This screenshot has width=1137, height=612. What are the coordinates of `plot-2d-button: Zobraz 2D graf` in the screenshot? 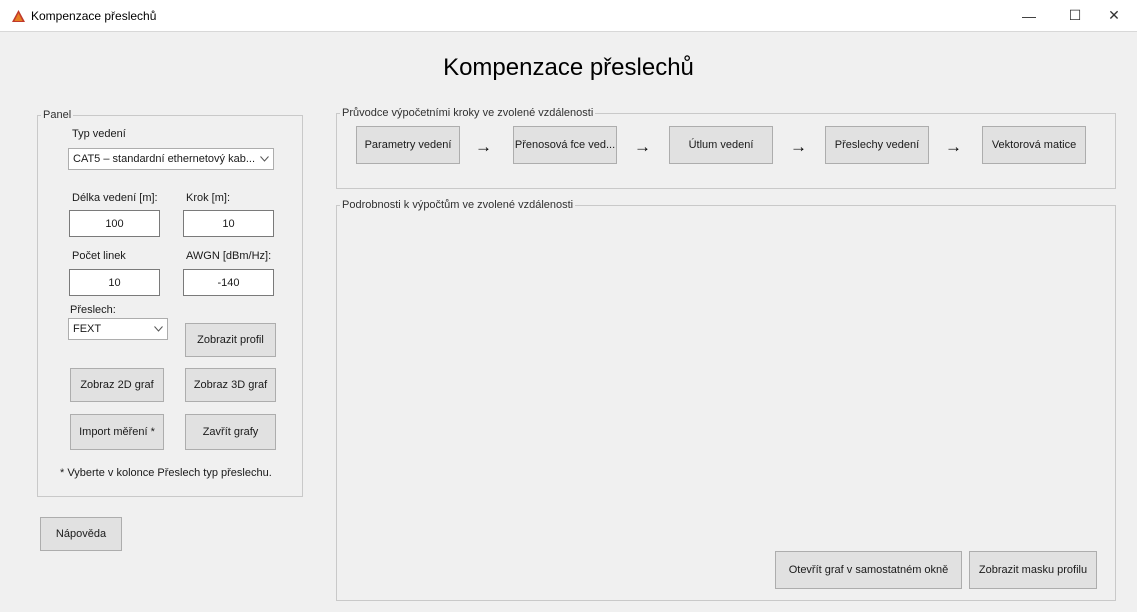 It's located at (117, 385).